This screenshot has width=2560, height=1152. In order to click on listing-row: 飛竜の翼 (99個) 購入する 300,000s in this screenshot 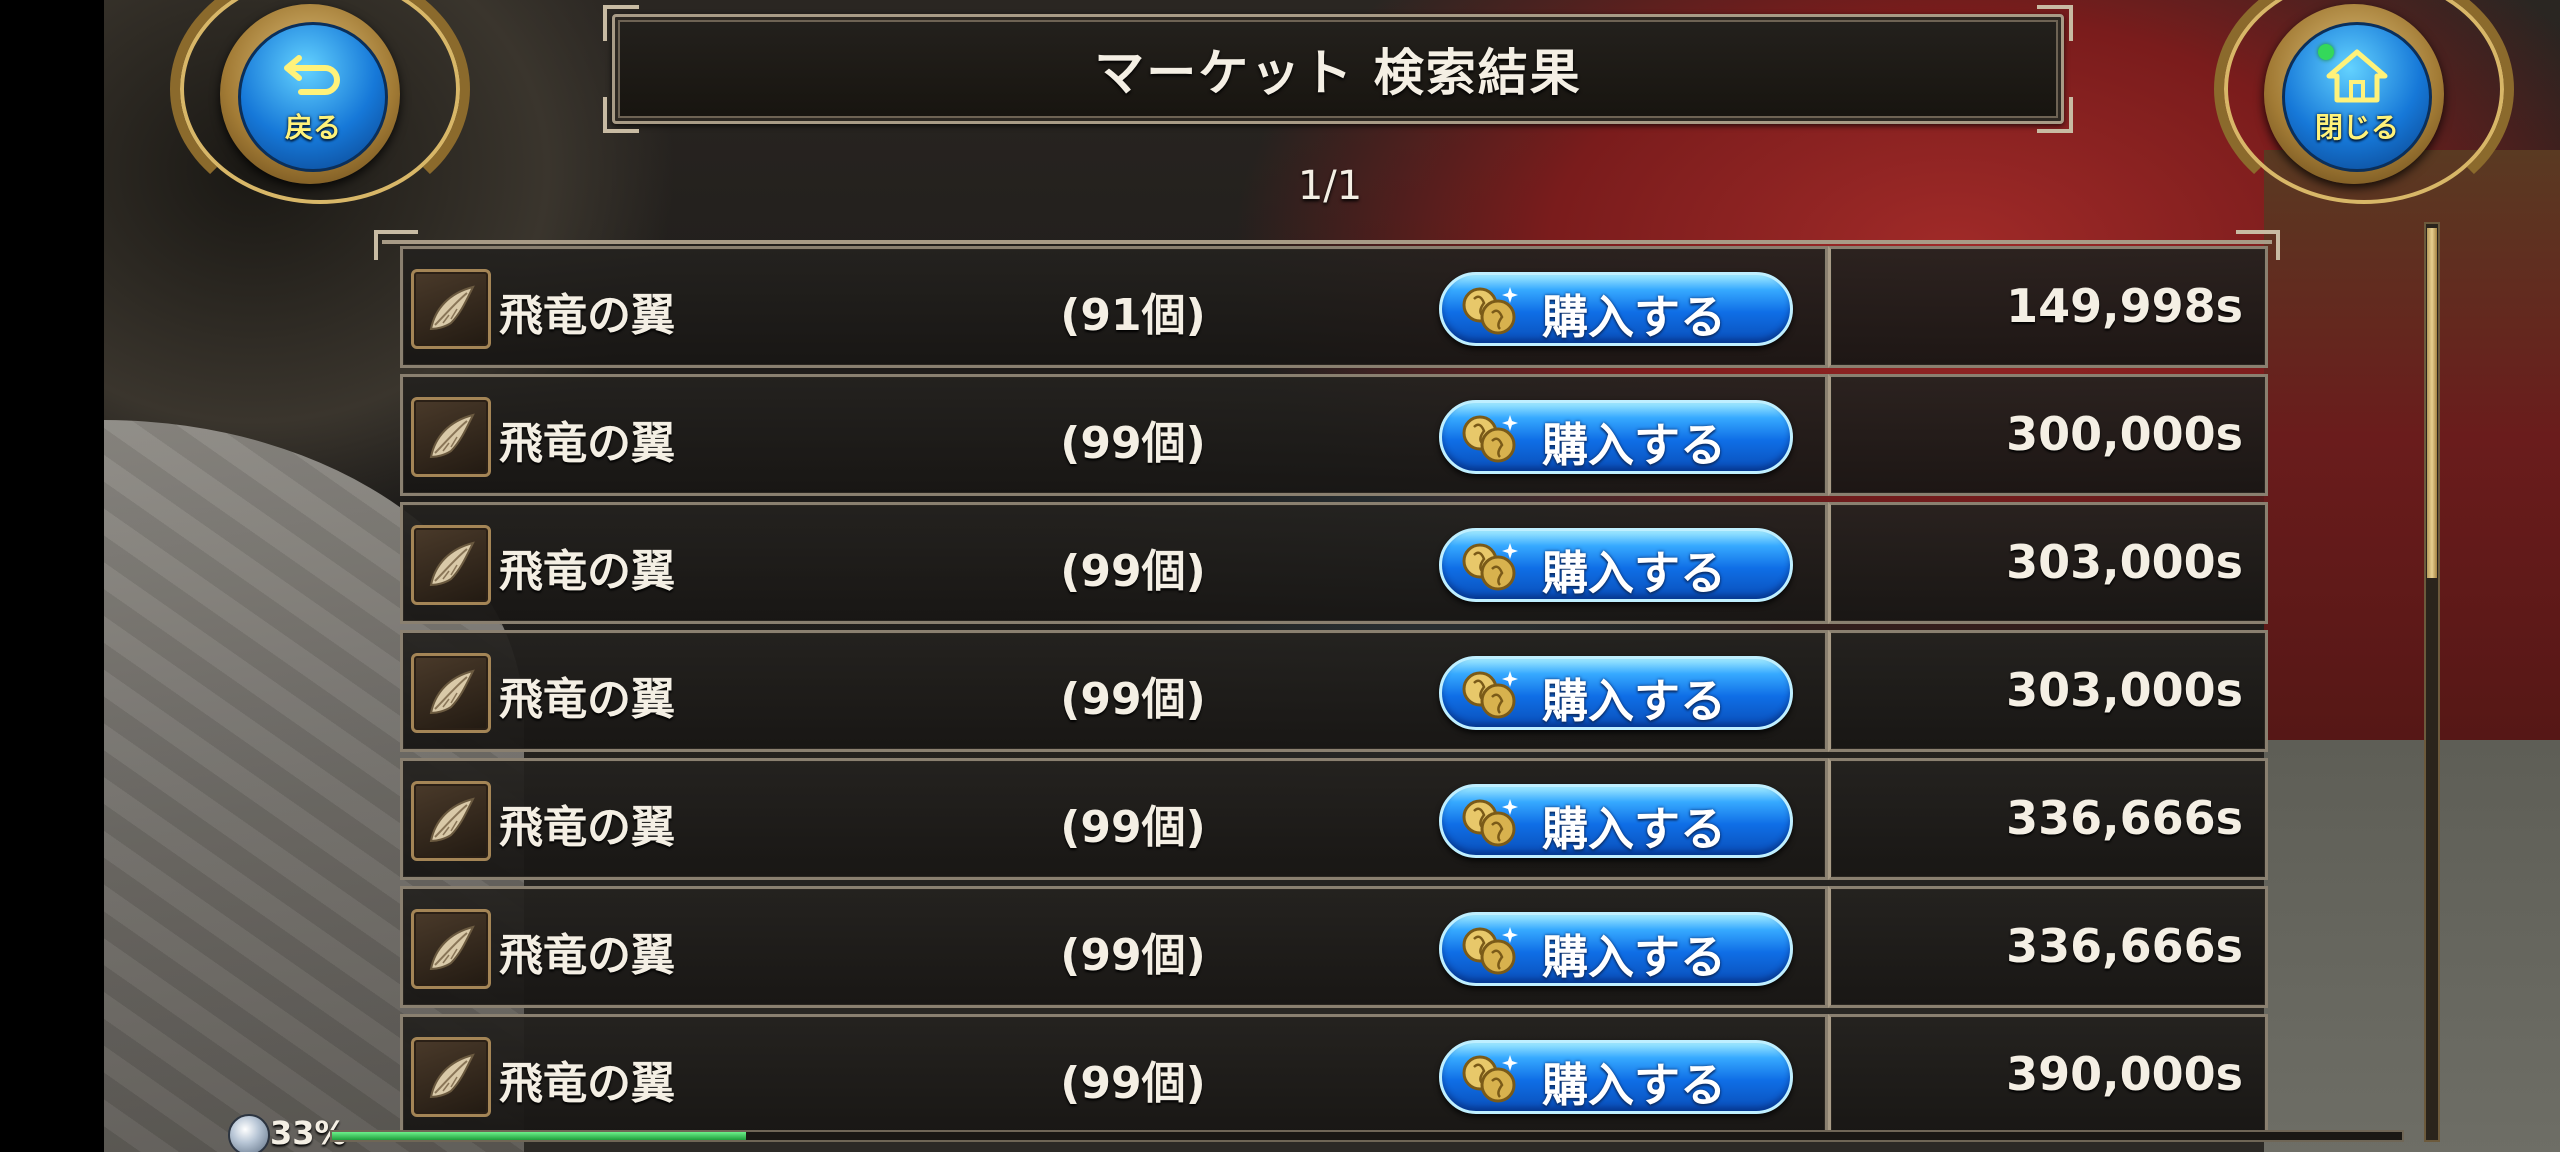, I will do `click(1334, 435)`.